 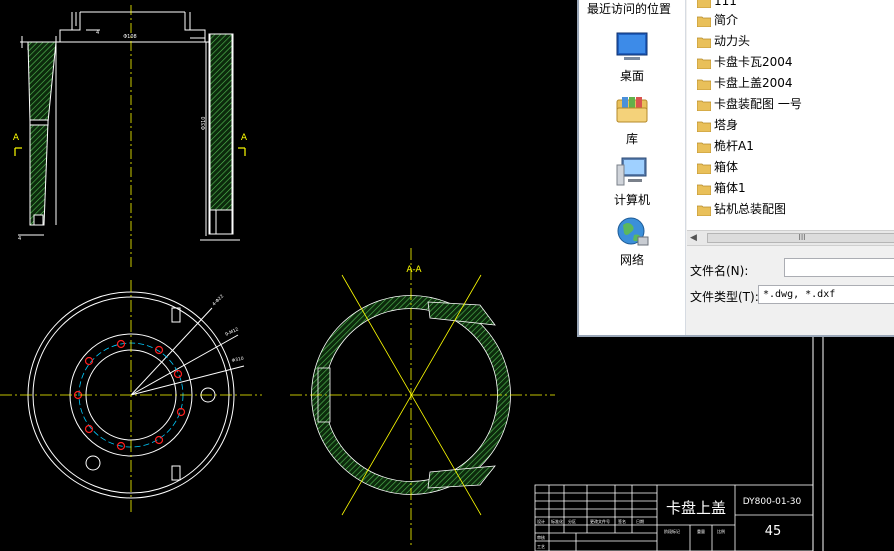 What do you see at coordinates (717, 20) in the screenshot?
I see `file-item: 简介` at bounding box center [717, 20].